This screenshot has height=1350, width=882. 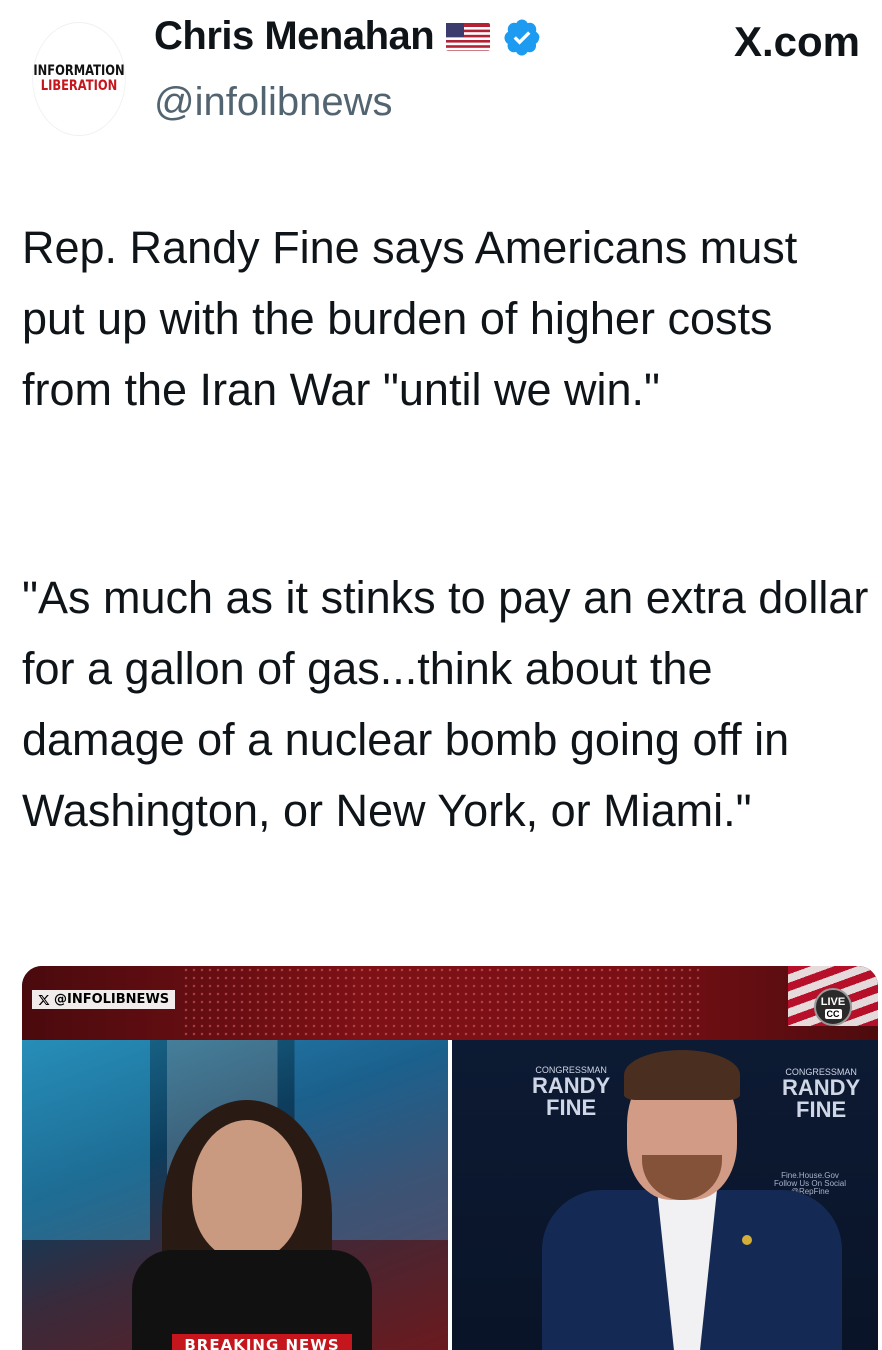 I want to click on user-handle: @infolibnews, so click(x=273, y=102).